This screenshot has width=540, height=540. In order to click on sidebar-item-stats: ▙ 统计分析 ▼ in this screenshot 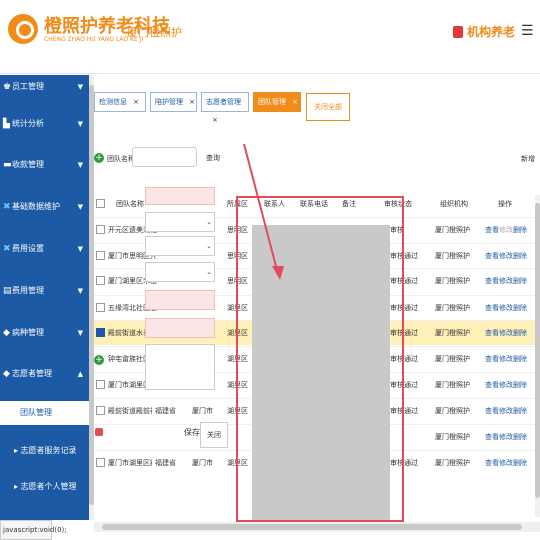, I will do `click(44, 124)`.